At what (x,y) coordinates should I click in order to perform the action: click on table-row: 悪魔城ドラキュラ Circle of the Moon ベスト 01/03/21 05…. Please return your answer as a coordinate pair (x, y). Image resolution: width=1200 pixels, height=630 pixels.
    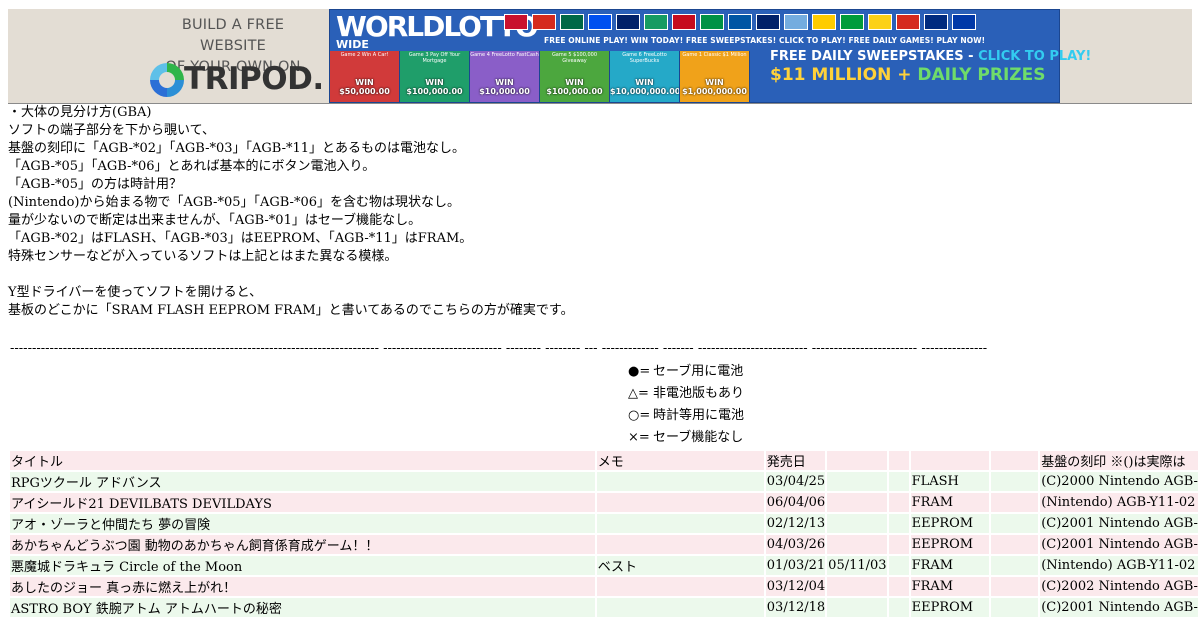
    Looking at the image, I should click on (604, 565).